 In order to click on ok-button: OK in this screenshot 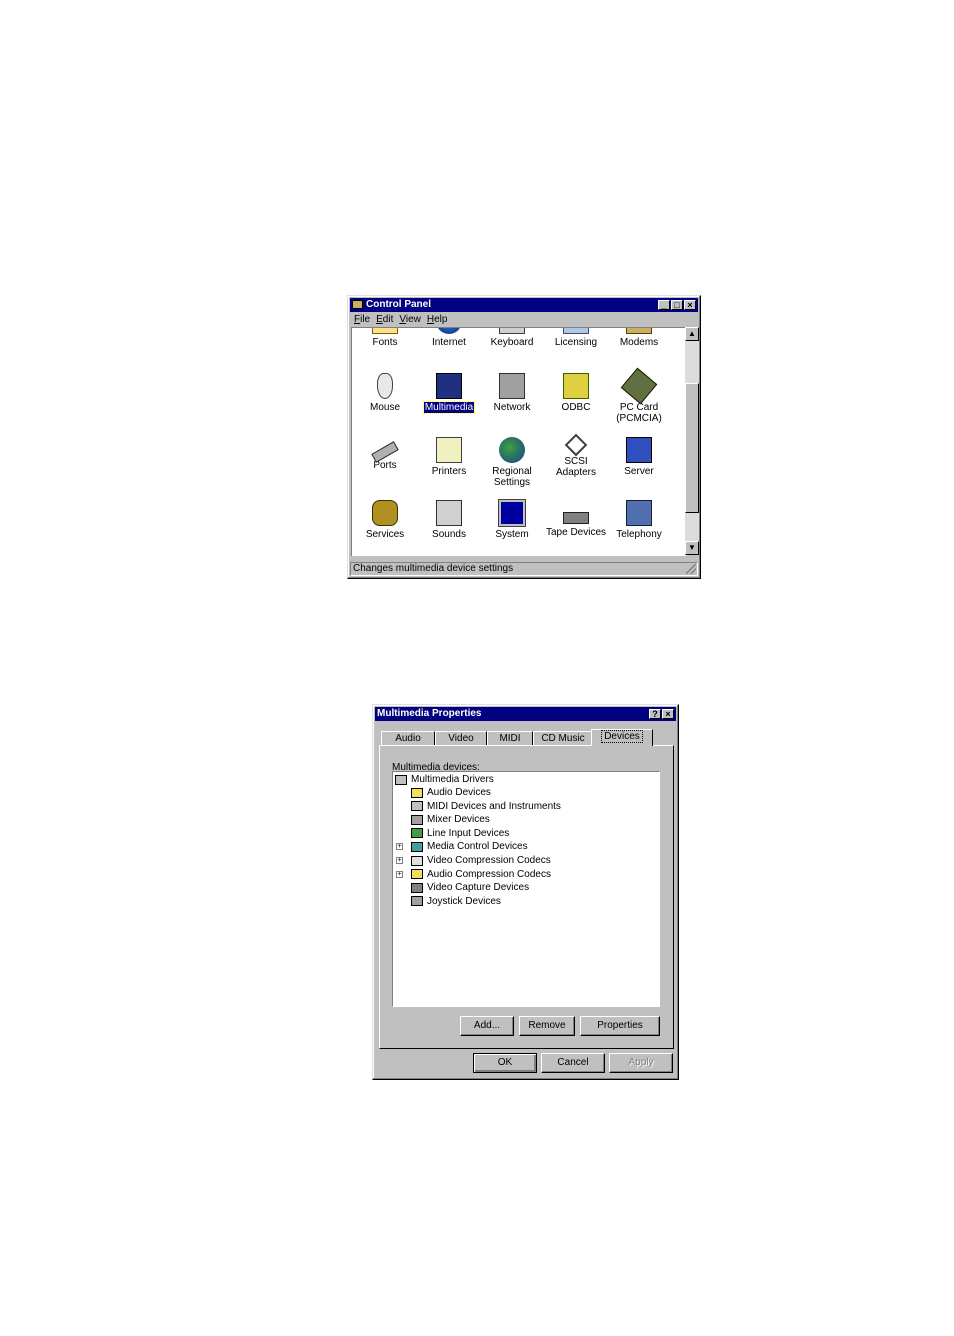, I will do `click(505, 1063)`.